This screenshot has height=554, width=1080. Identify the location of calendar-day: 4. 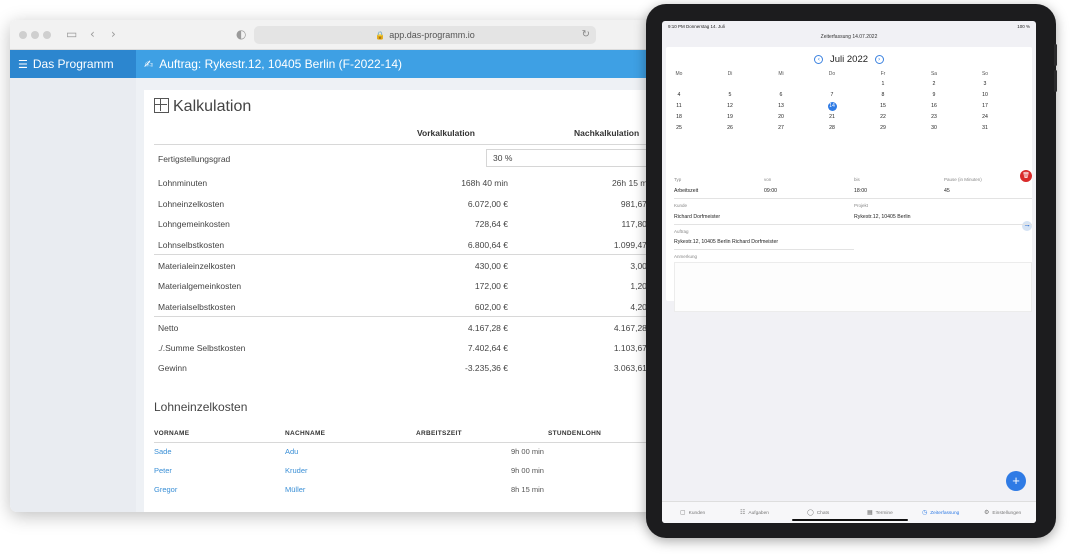
(679, 95).